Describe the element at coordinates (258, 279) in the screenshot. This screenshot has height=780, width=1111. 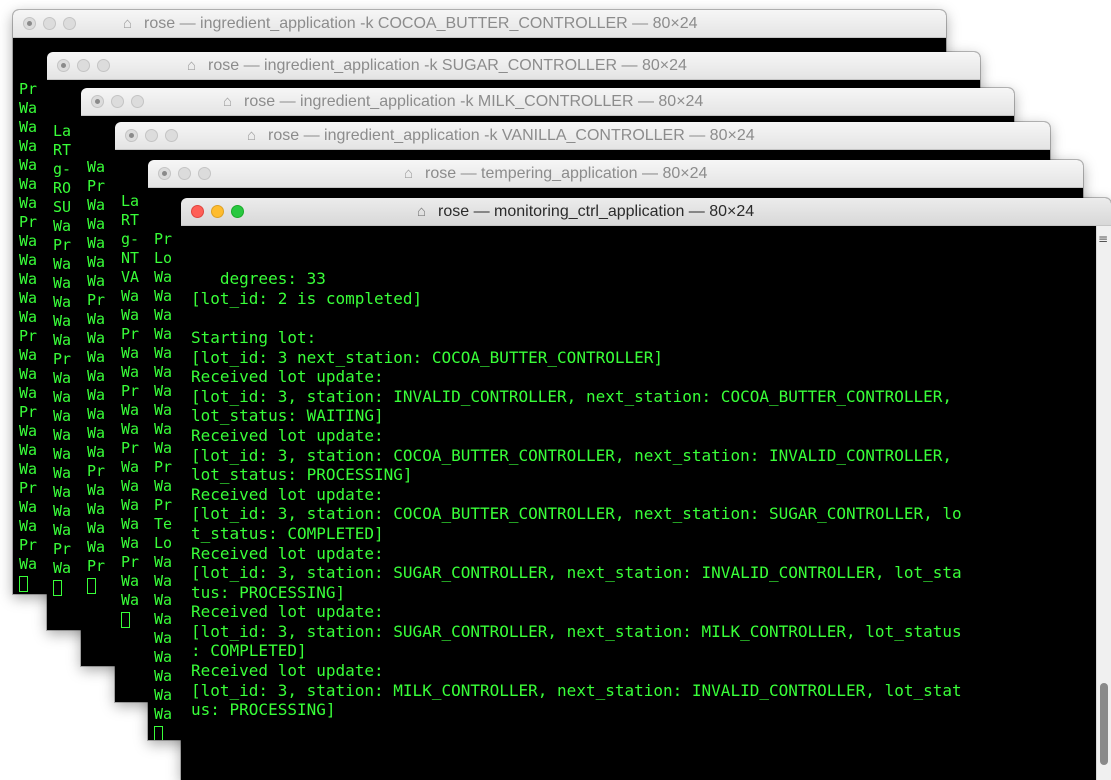
I see `output-line: degrees: 33` at that location.